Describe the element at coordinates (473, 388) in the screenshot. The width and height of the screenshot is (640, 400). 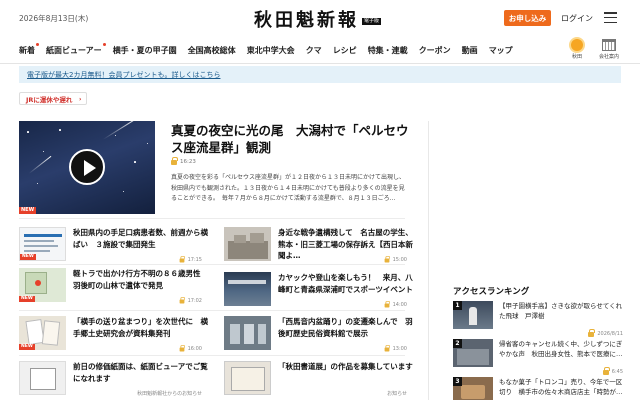
I see `ranking-thumbnail: 3` at that location.